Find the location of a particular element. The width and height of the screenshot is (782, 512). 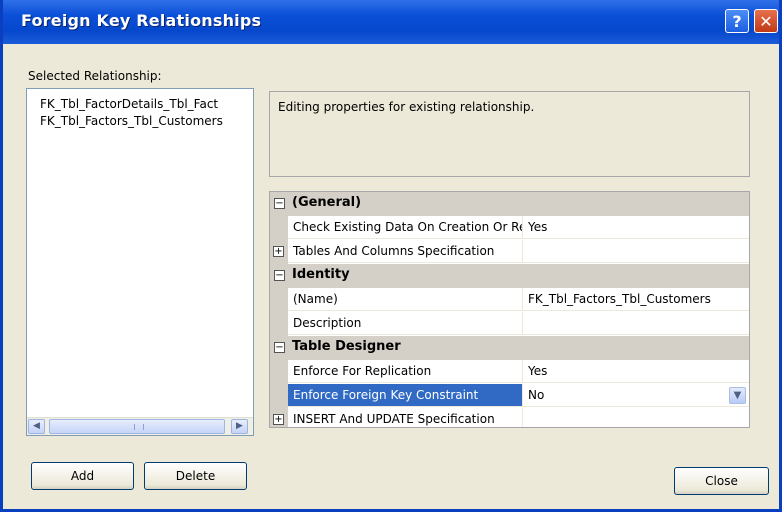

enforce-fk-select: No ▼ is located at coordinates (636, 395).